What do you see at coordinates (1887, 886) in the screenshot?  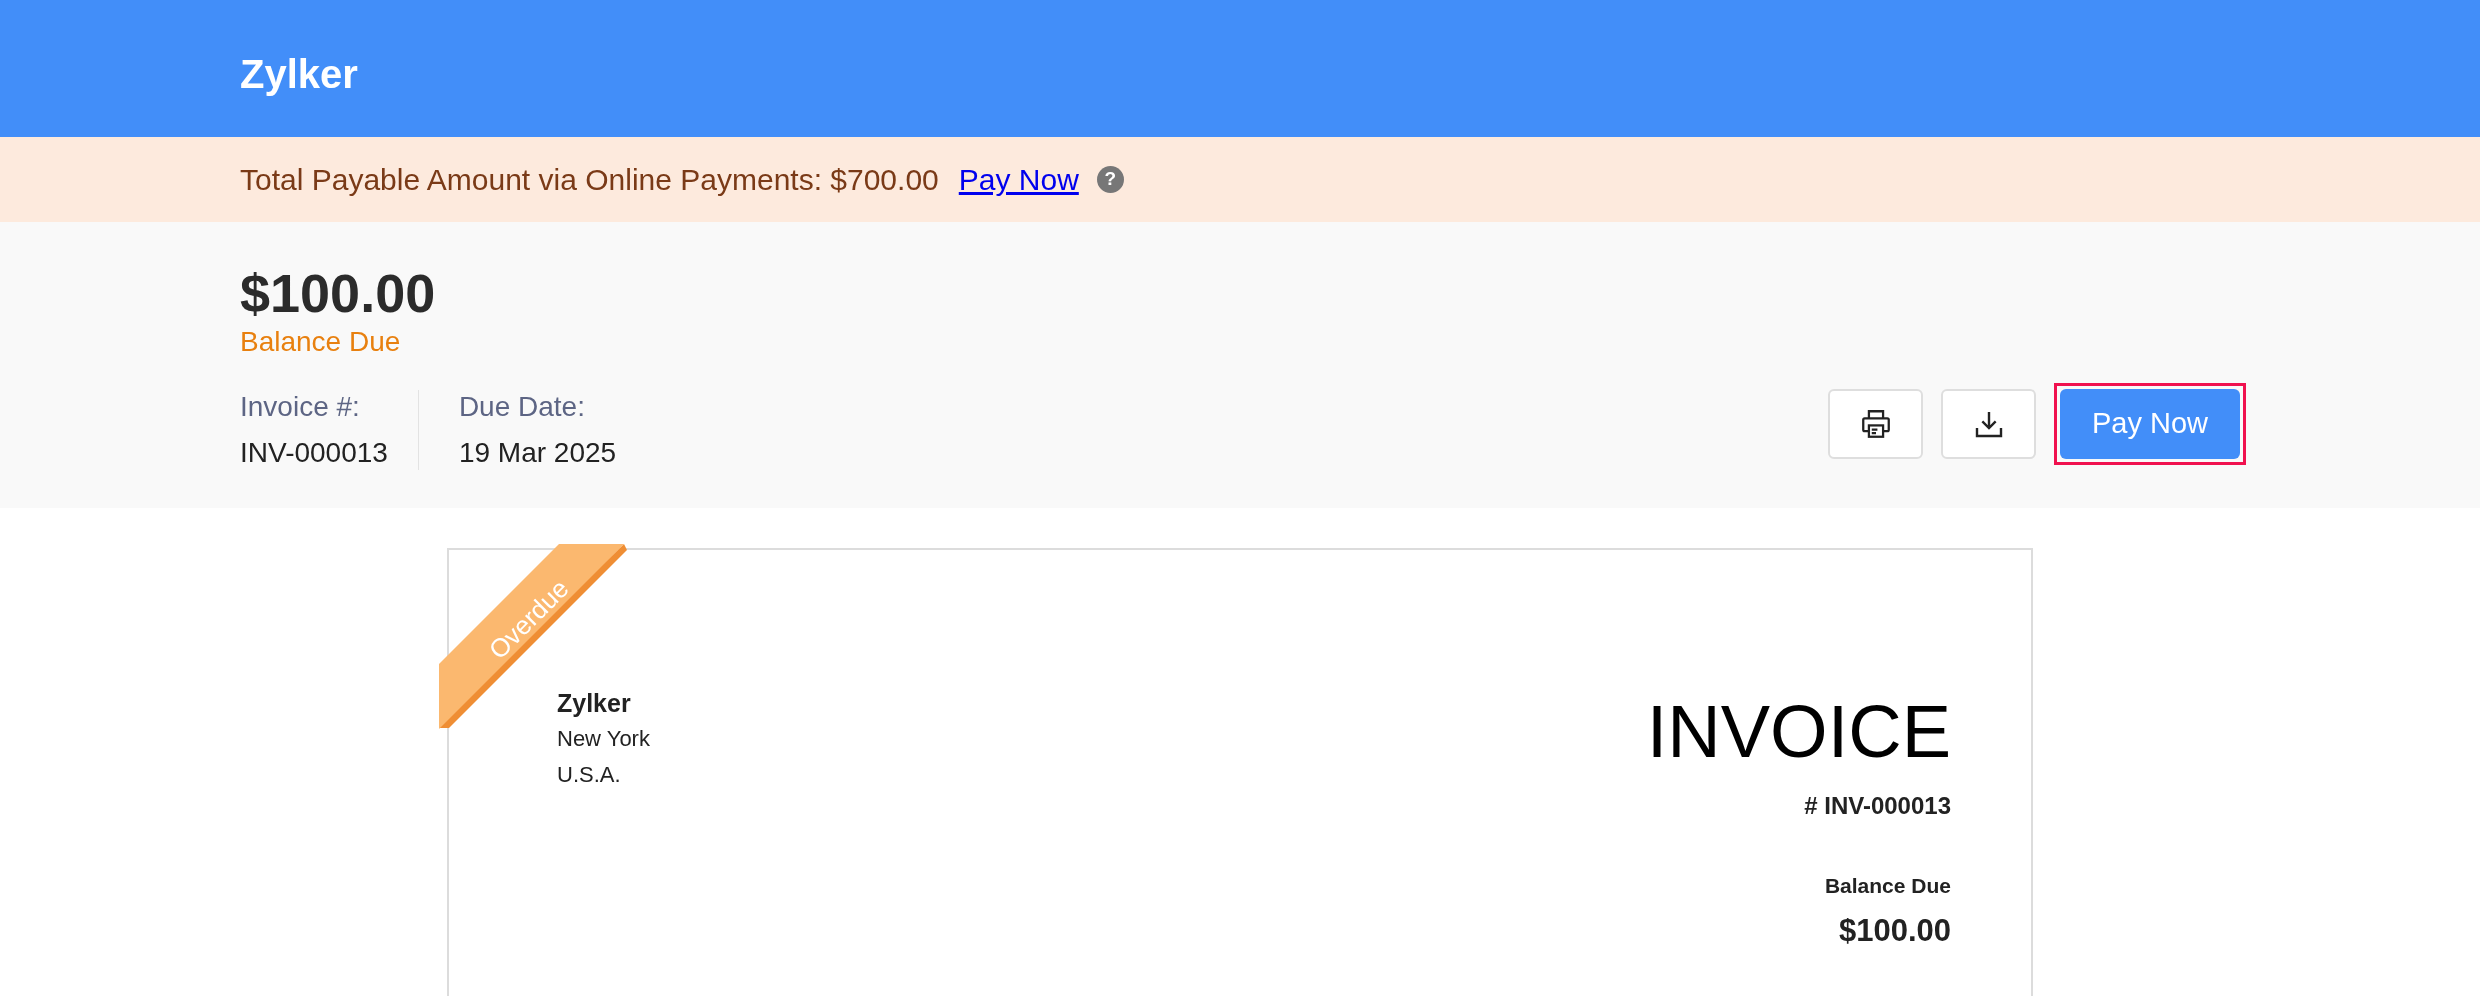 I see `balance-label: Balance Due` at bounding box center [1887, 886].